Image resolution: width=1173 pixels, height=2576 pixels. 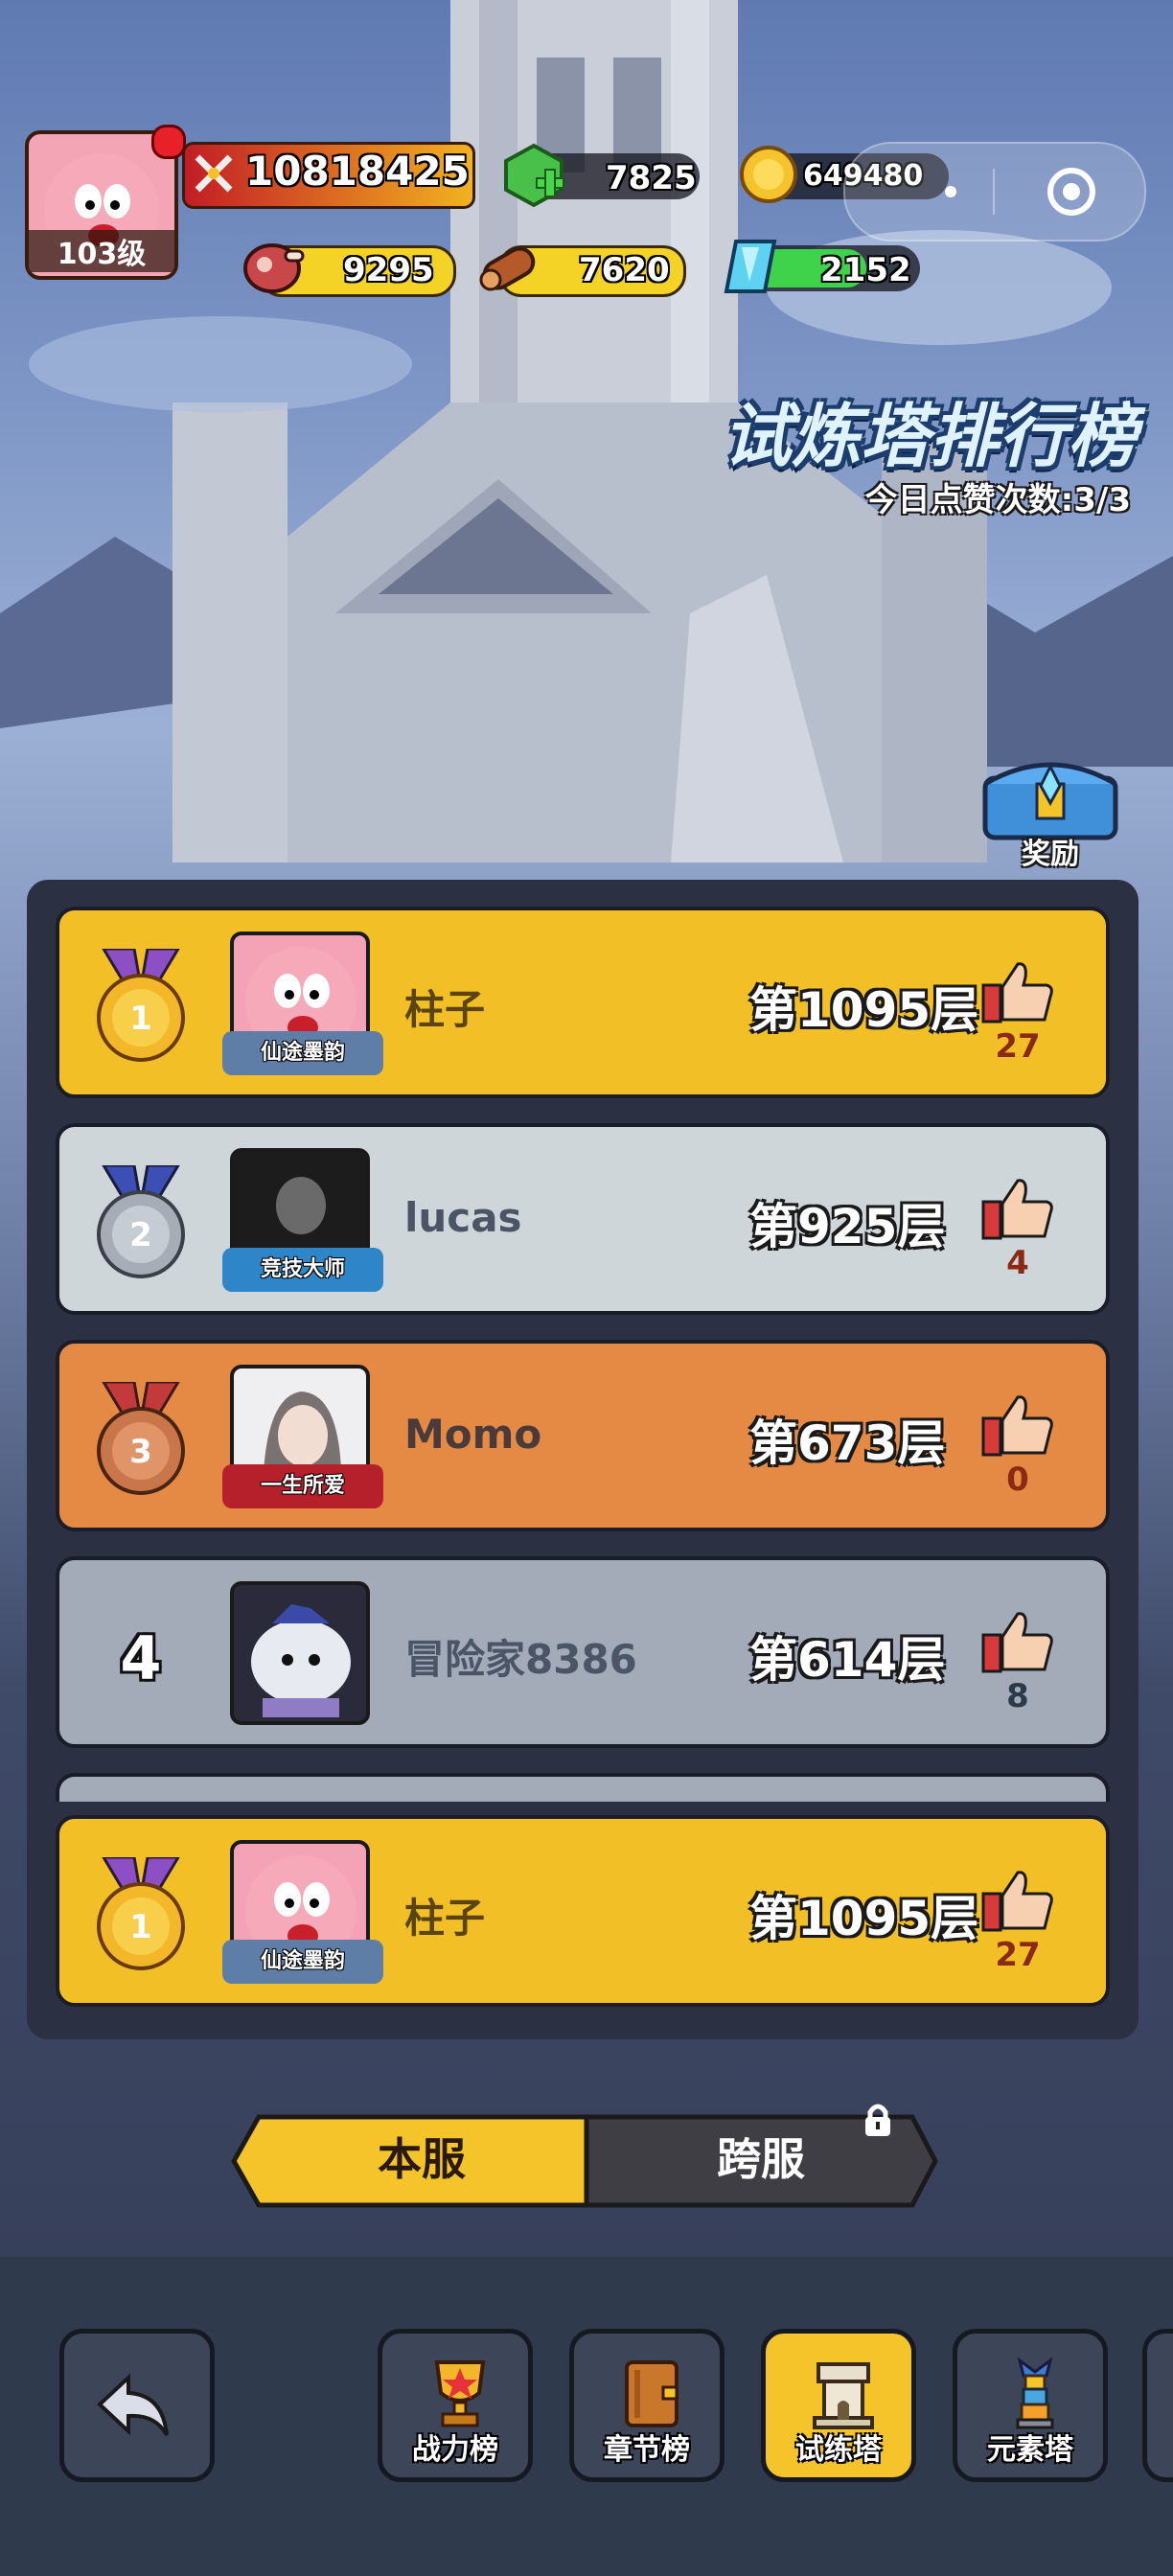 I want to click on title-badge: 一生所爱, so click(x=302, y=1486).